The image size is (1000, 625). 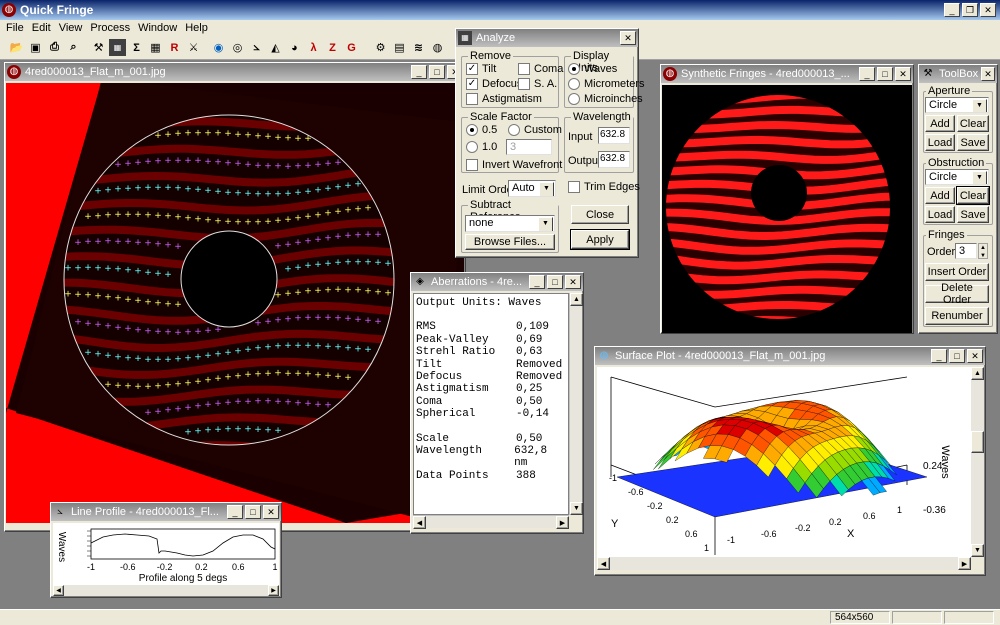 I want to click on apply-button: Apply, so click(x=600, y=239).